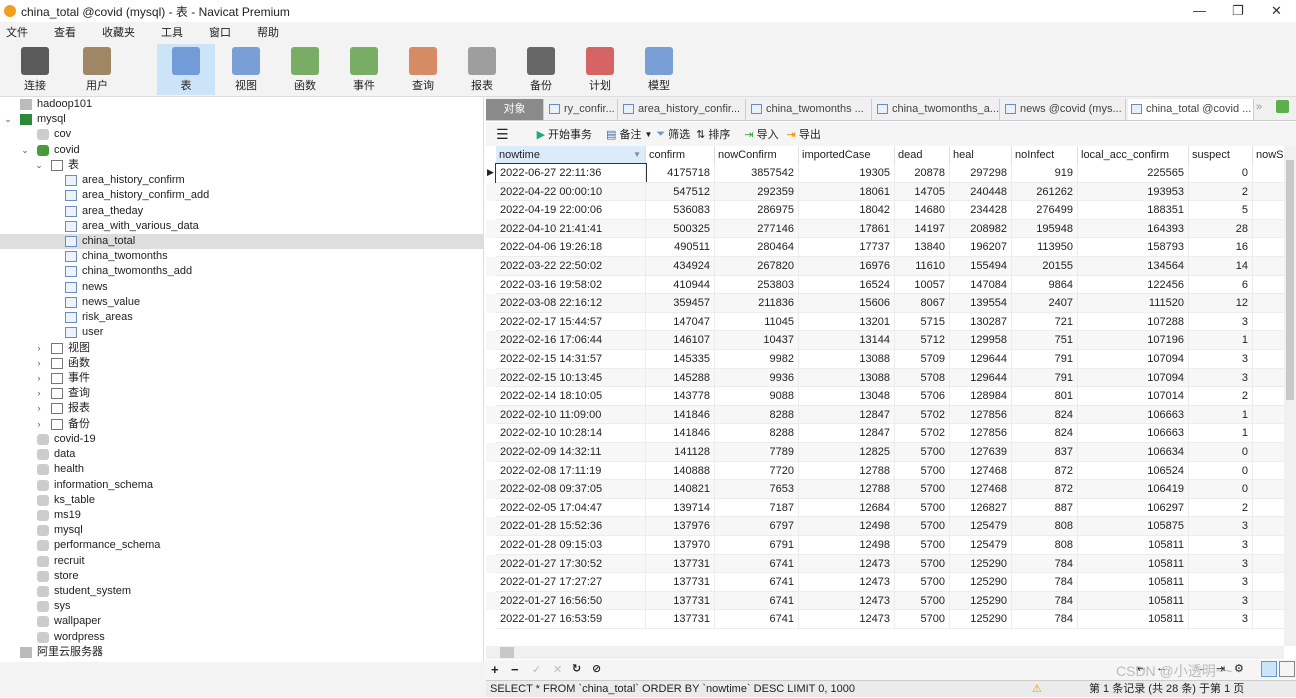  I want to click on cell-dead: 14680, so click(922, 210).